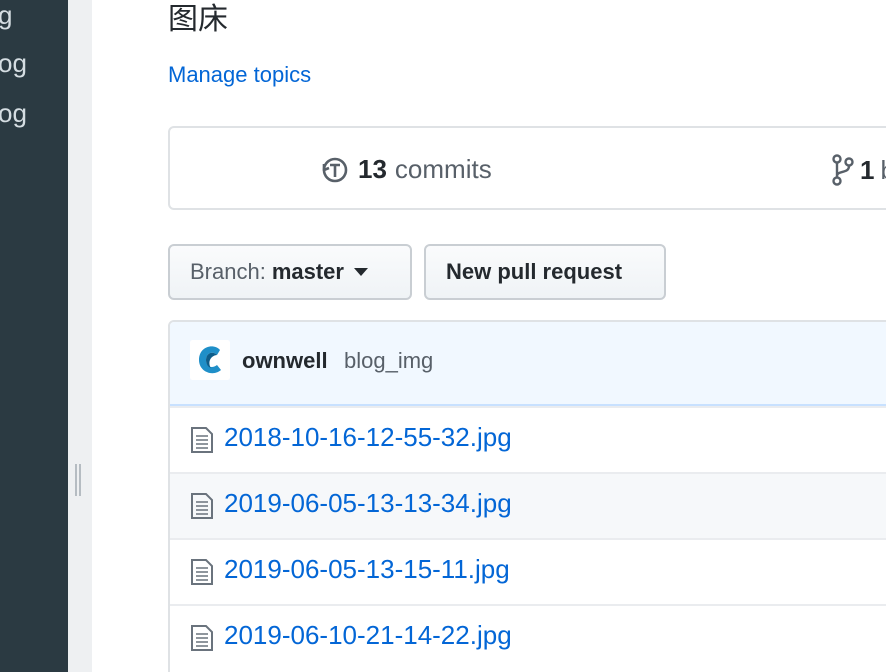  Describe the element at coordinates (528, 505) in the screenshot. I see `table-row: 2019-06-05-13-13-34.jpg` at that location.